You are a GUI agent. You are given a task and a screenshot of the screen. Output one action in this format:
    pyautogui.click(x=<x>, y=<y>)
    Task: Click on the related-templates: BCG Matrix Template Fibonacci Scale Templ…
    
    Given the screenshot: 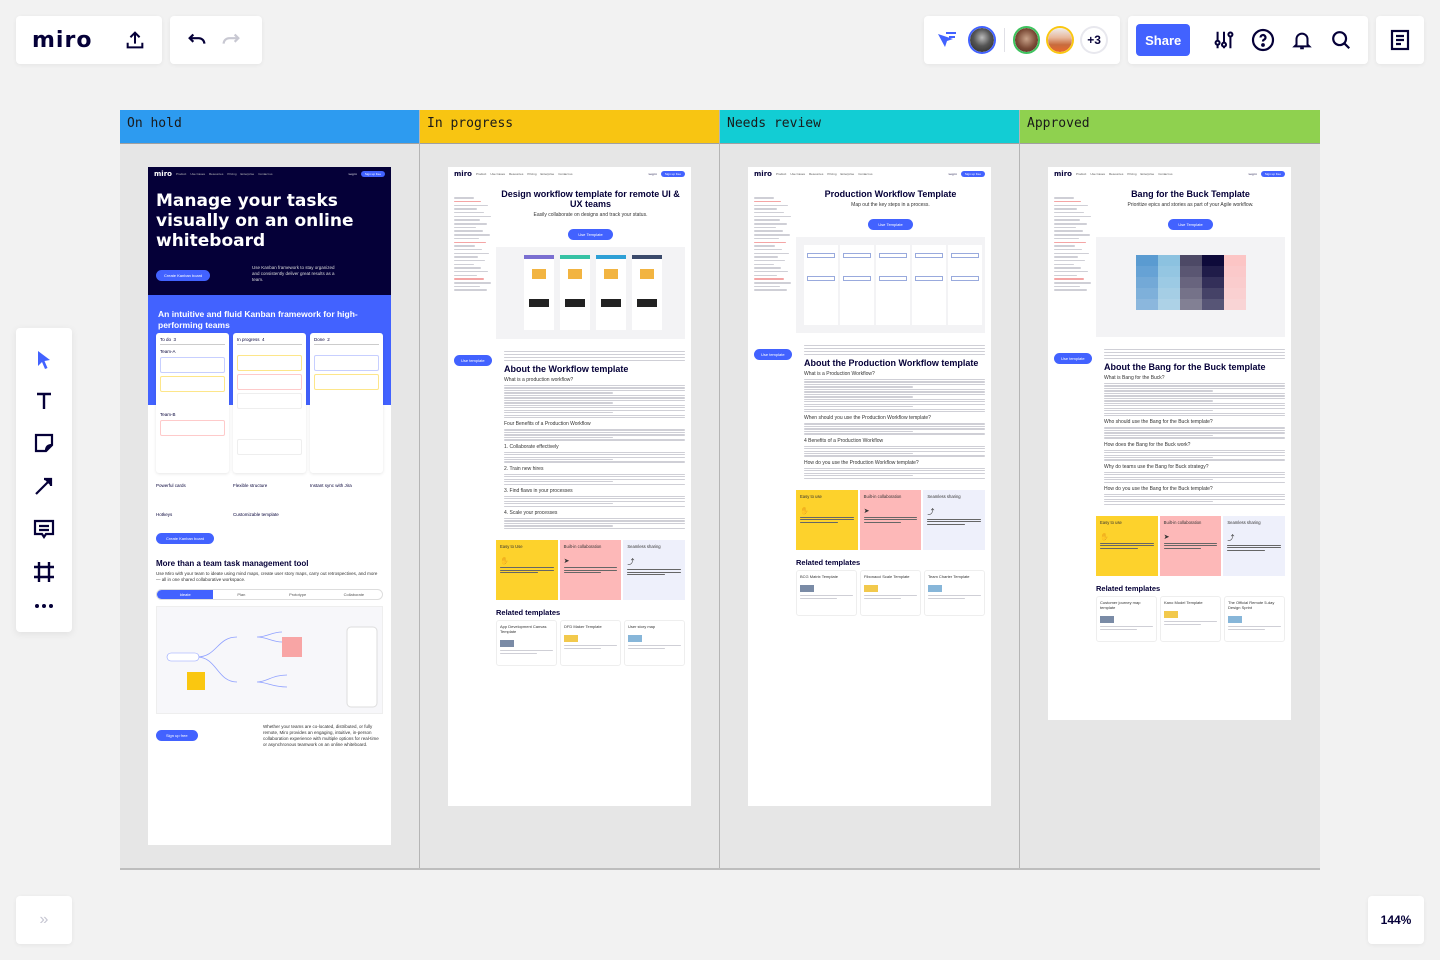 What is the action you would take?
    pyautogui.click(x=890, y=593)
    